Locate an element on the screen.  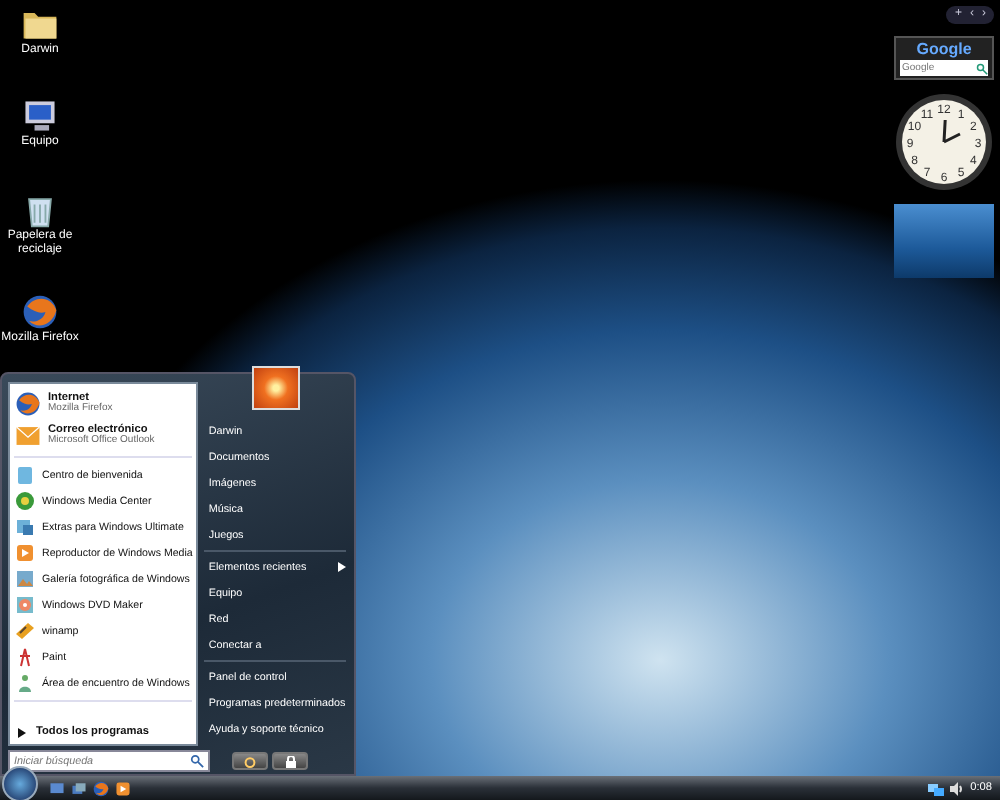
power-button is located at coordinates (250, 761).